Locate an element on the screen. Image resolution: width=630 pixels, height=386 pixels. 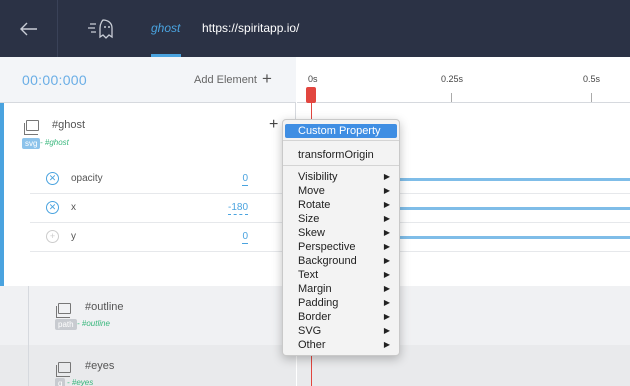
menu-item-label: Skew is located at coordinates (311, 233).